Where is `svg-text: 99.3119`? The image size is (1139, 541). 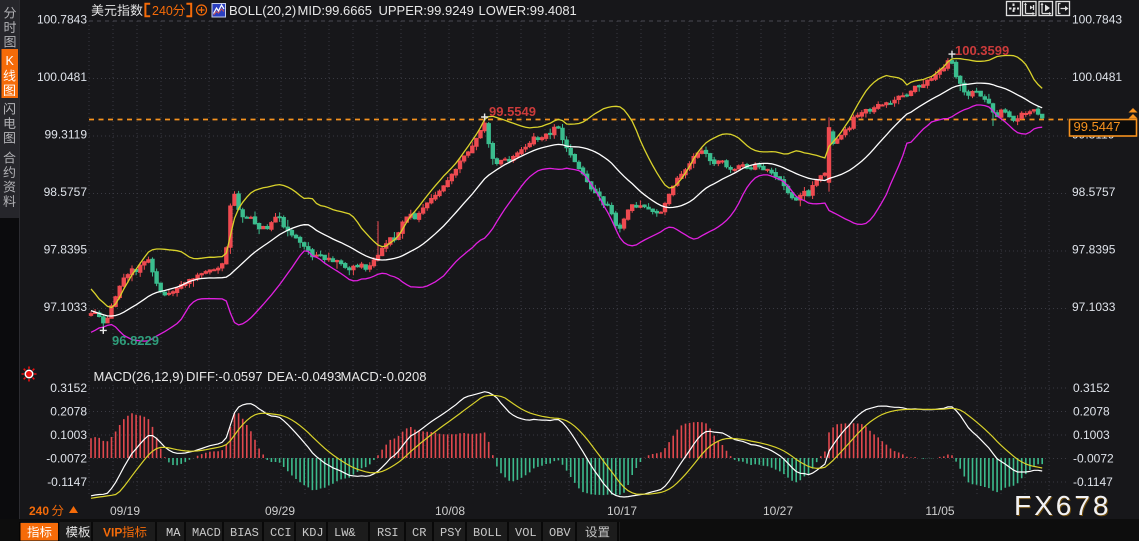 svg-text: 99.3119 is located at coordinates (66, 135).